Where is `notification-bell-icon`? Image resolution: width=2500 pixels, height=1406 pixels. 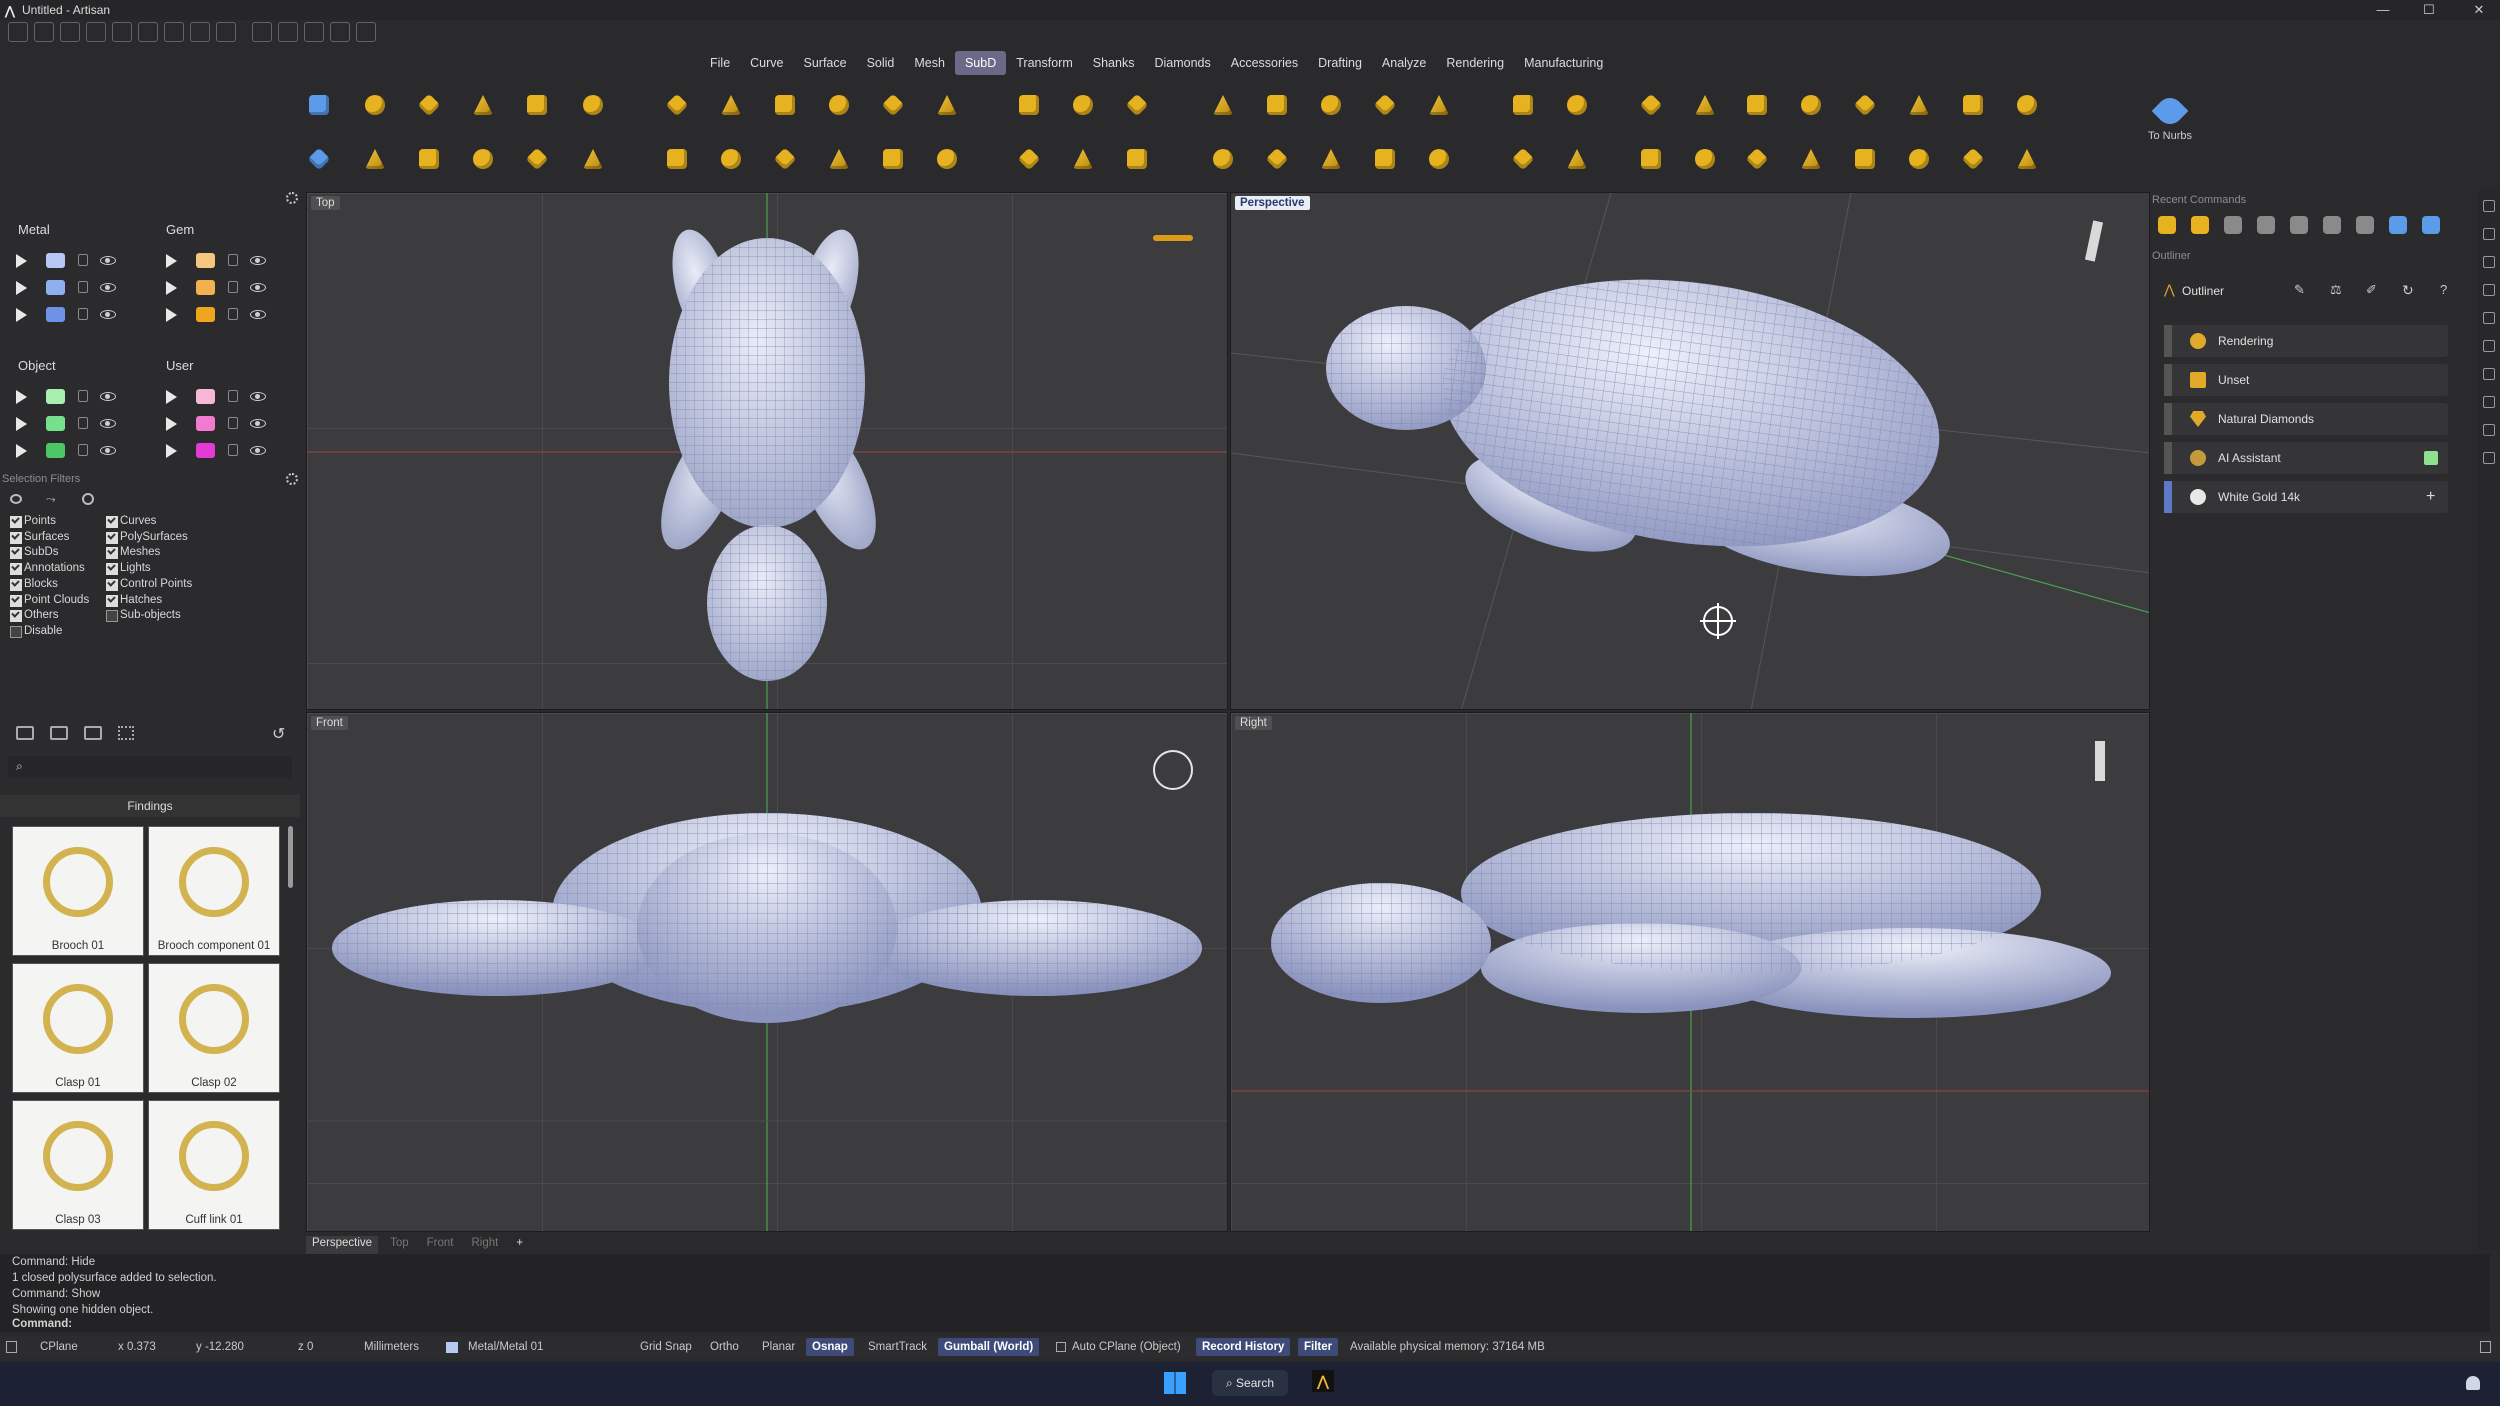
notification-bell-icon is located at coordinates (2473, 1383).